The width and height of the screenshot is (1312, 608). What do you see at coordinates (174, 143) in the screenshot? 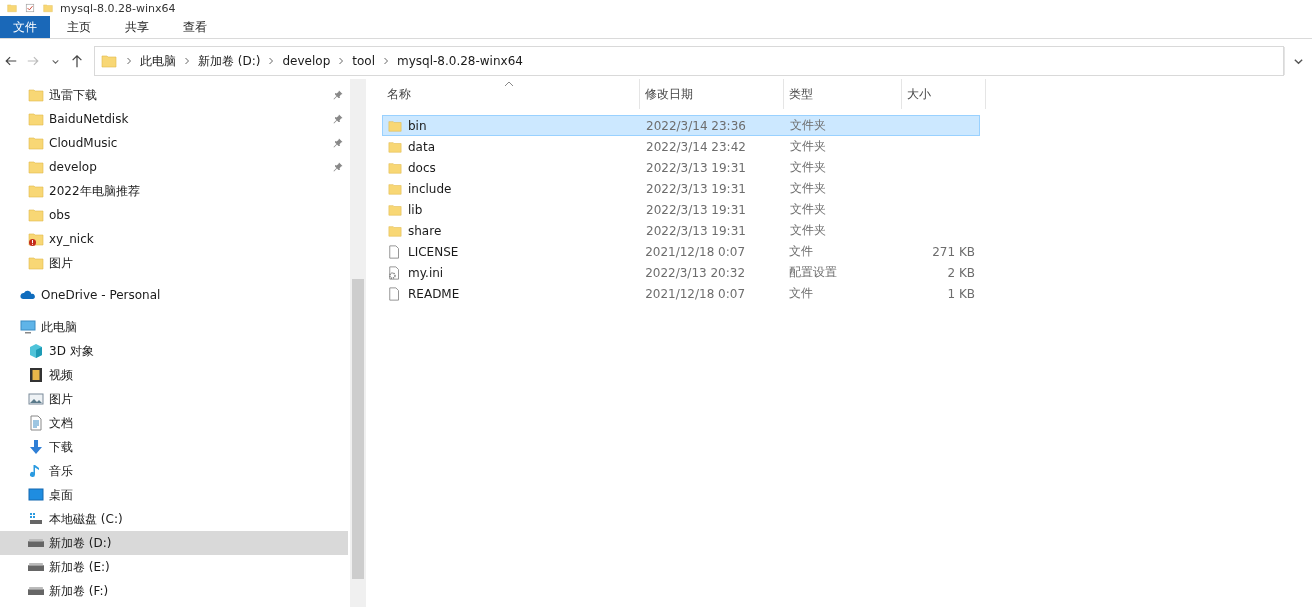
I see `sidebar-item: CloudMusic` at bounding box center [174, 143].